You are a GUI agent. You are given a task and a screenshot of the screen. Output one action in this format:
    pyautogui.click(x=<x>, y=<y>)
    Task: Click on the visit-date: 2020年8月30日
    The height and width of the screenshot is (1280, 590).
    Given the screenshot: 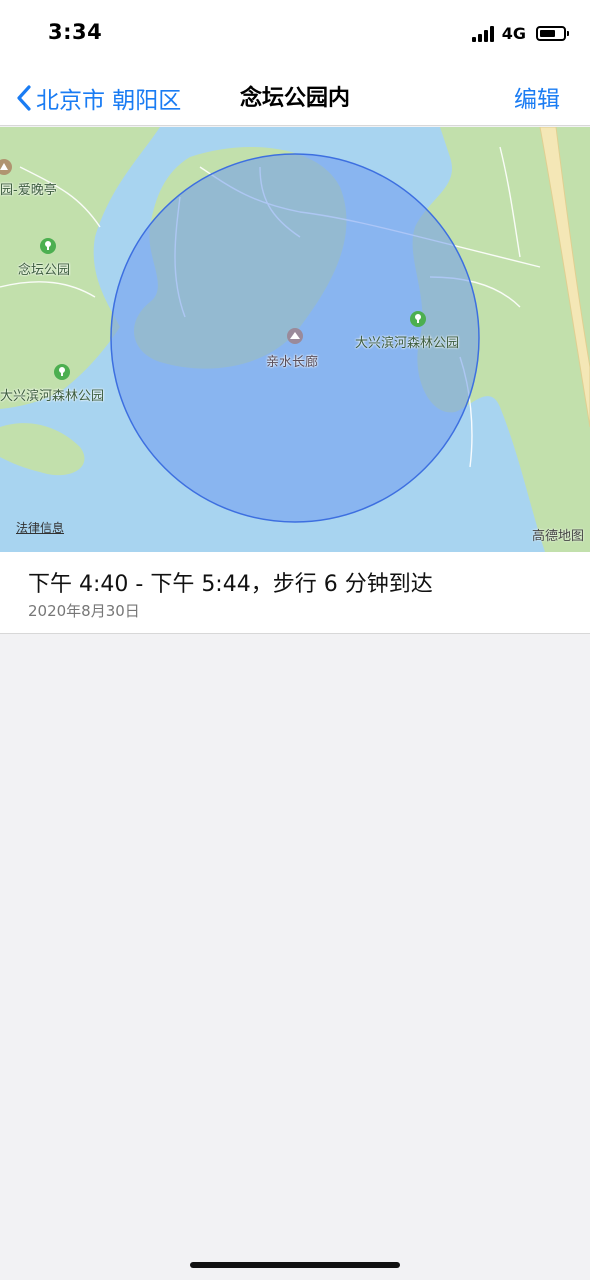 What is the action you would take?
    pyautogui.click(x=84, y=611)
    